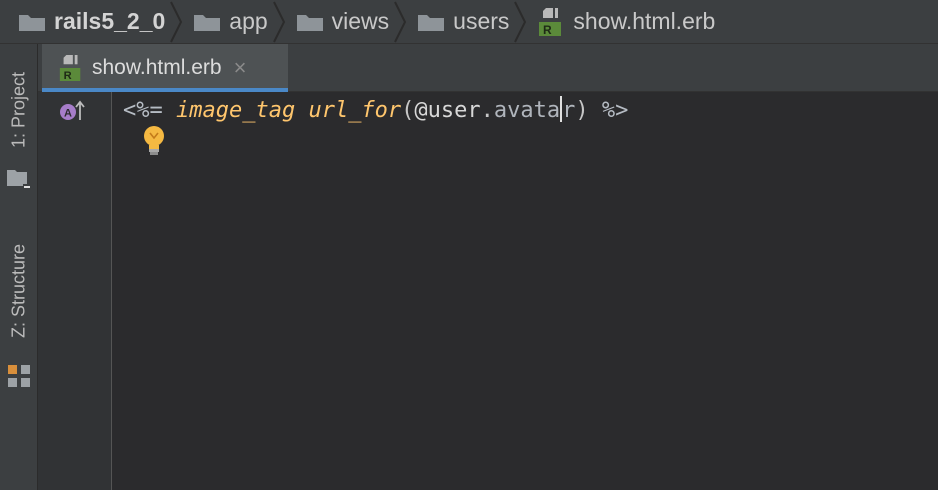 This screenshot has height=490, width=938. What do you see at coordinates (569, 110) in the screenshot?
I see `attribute-after-caret: r` at bounding box center [569, 110].